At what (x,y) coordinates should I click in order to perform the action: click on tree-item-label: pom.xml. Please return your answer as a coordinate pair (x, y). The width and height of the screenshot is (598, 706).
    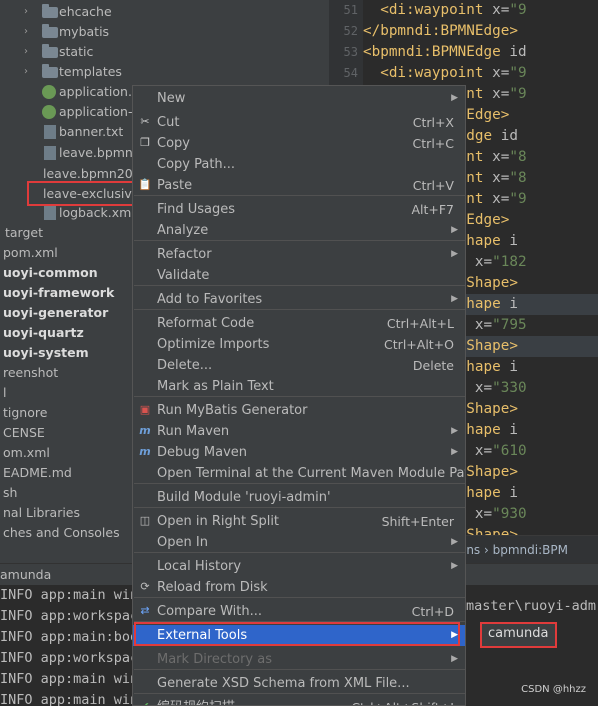
    Looking at the image, I should click on (30, 252).